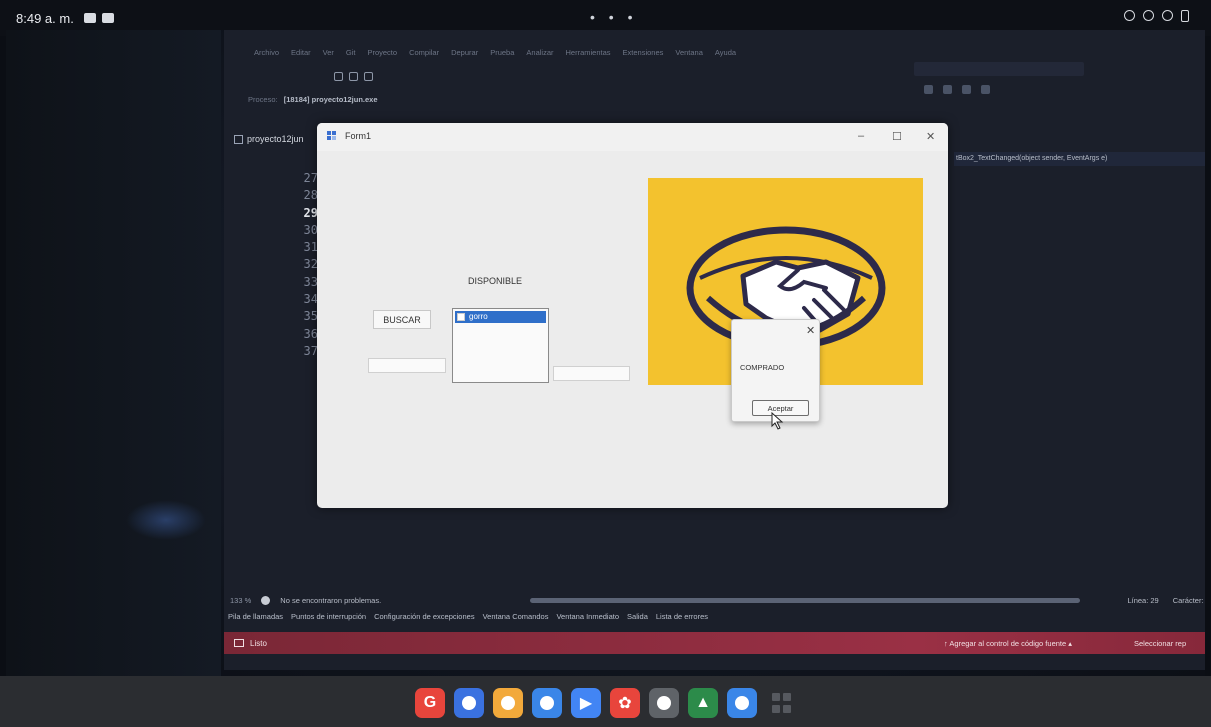 This screenshot has width=1211, height=727. What do you see at coordinates (588, 52) in the screenshot?
I see `menu-item: Herramientas` at bounding box center [588, 52].